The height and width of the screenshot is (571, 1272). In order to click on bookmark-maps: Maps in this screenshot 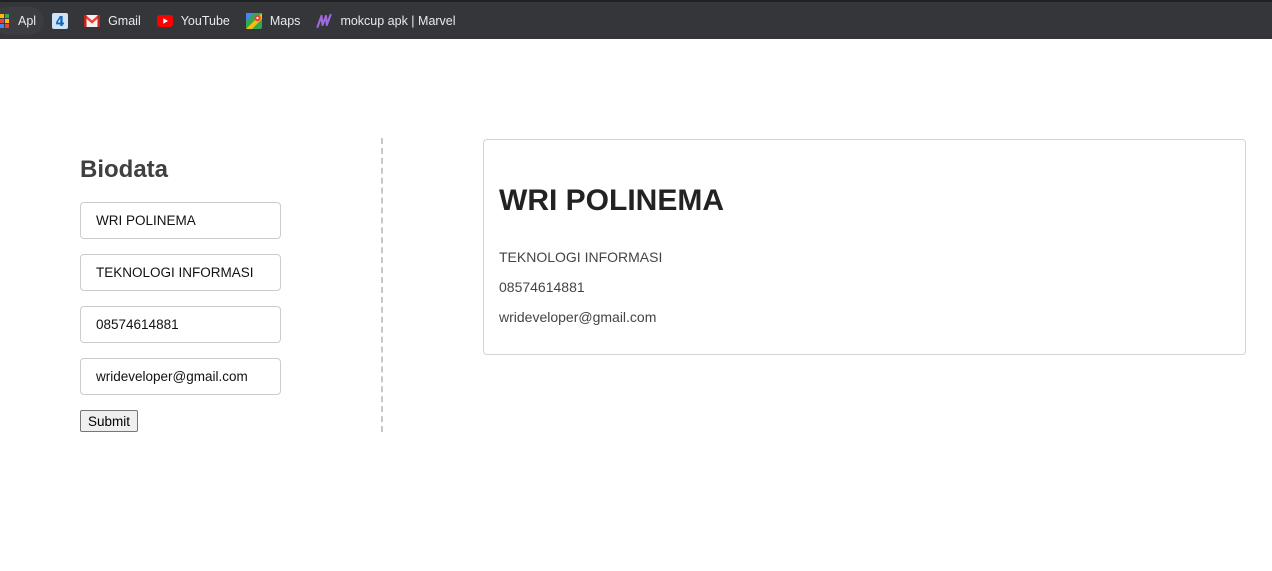, I will do `click(273, 21)`.